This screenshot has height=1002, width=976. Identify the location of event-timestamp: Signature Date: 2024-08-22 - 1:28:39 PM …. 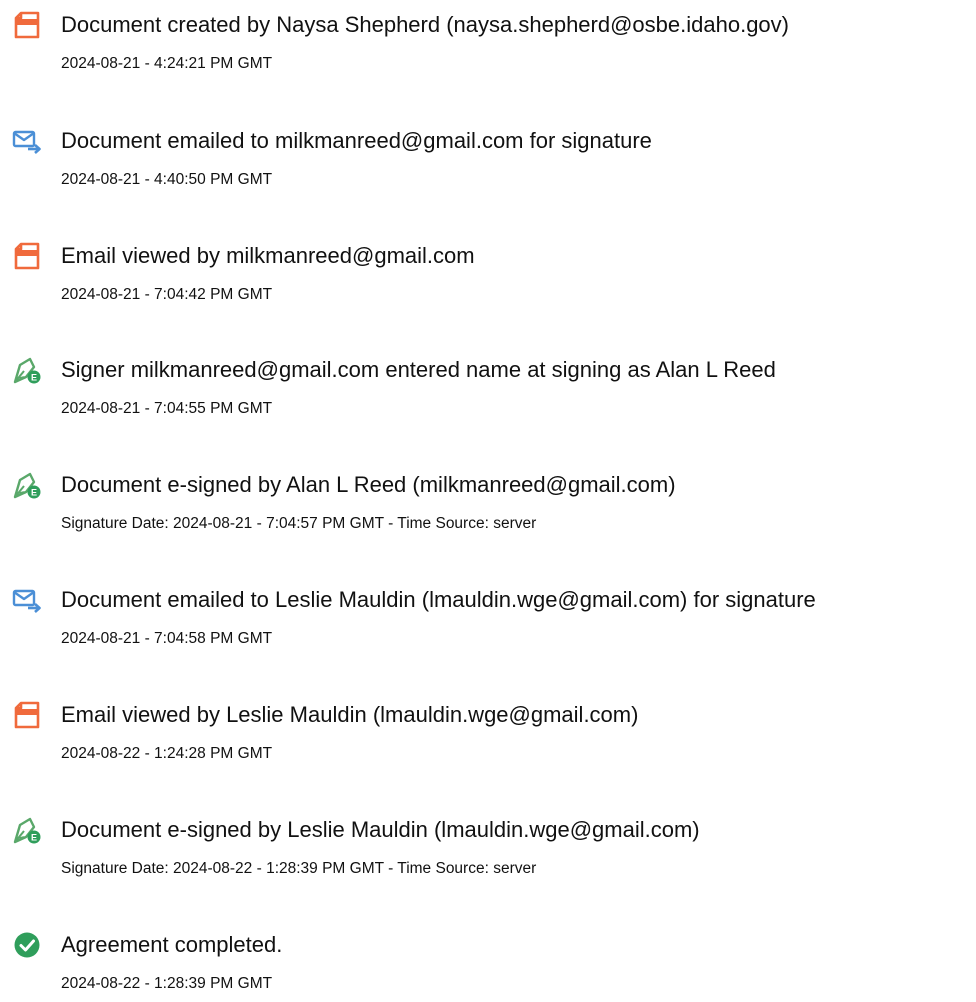
(299, 868).